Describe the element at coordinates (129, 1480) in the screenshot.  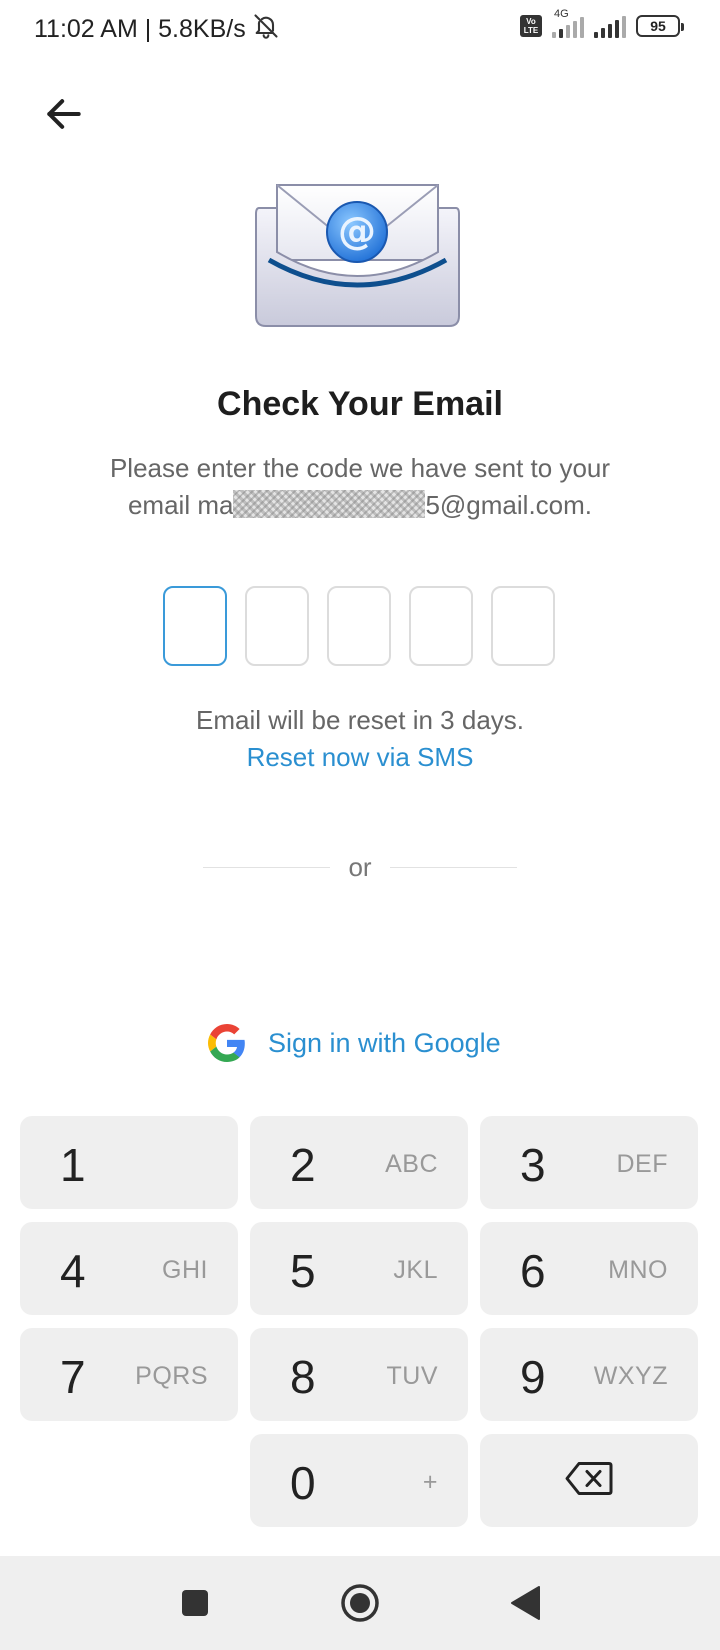
I see `key-empty` at that location.